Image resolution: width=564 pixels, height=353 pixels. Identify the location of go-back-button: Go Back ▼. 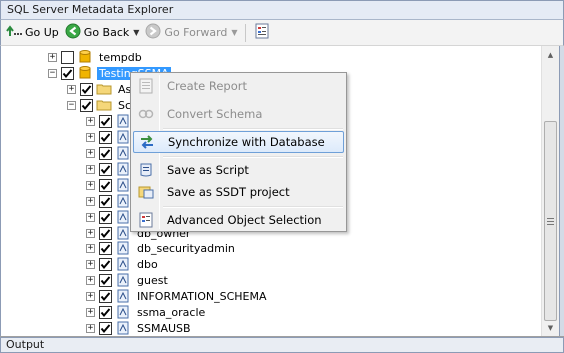
(102, 33).